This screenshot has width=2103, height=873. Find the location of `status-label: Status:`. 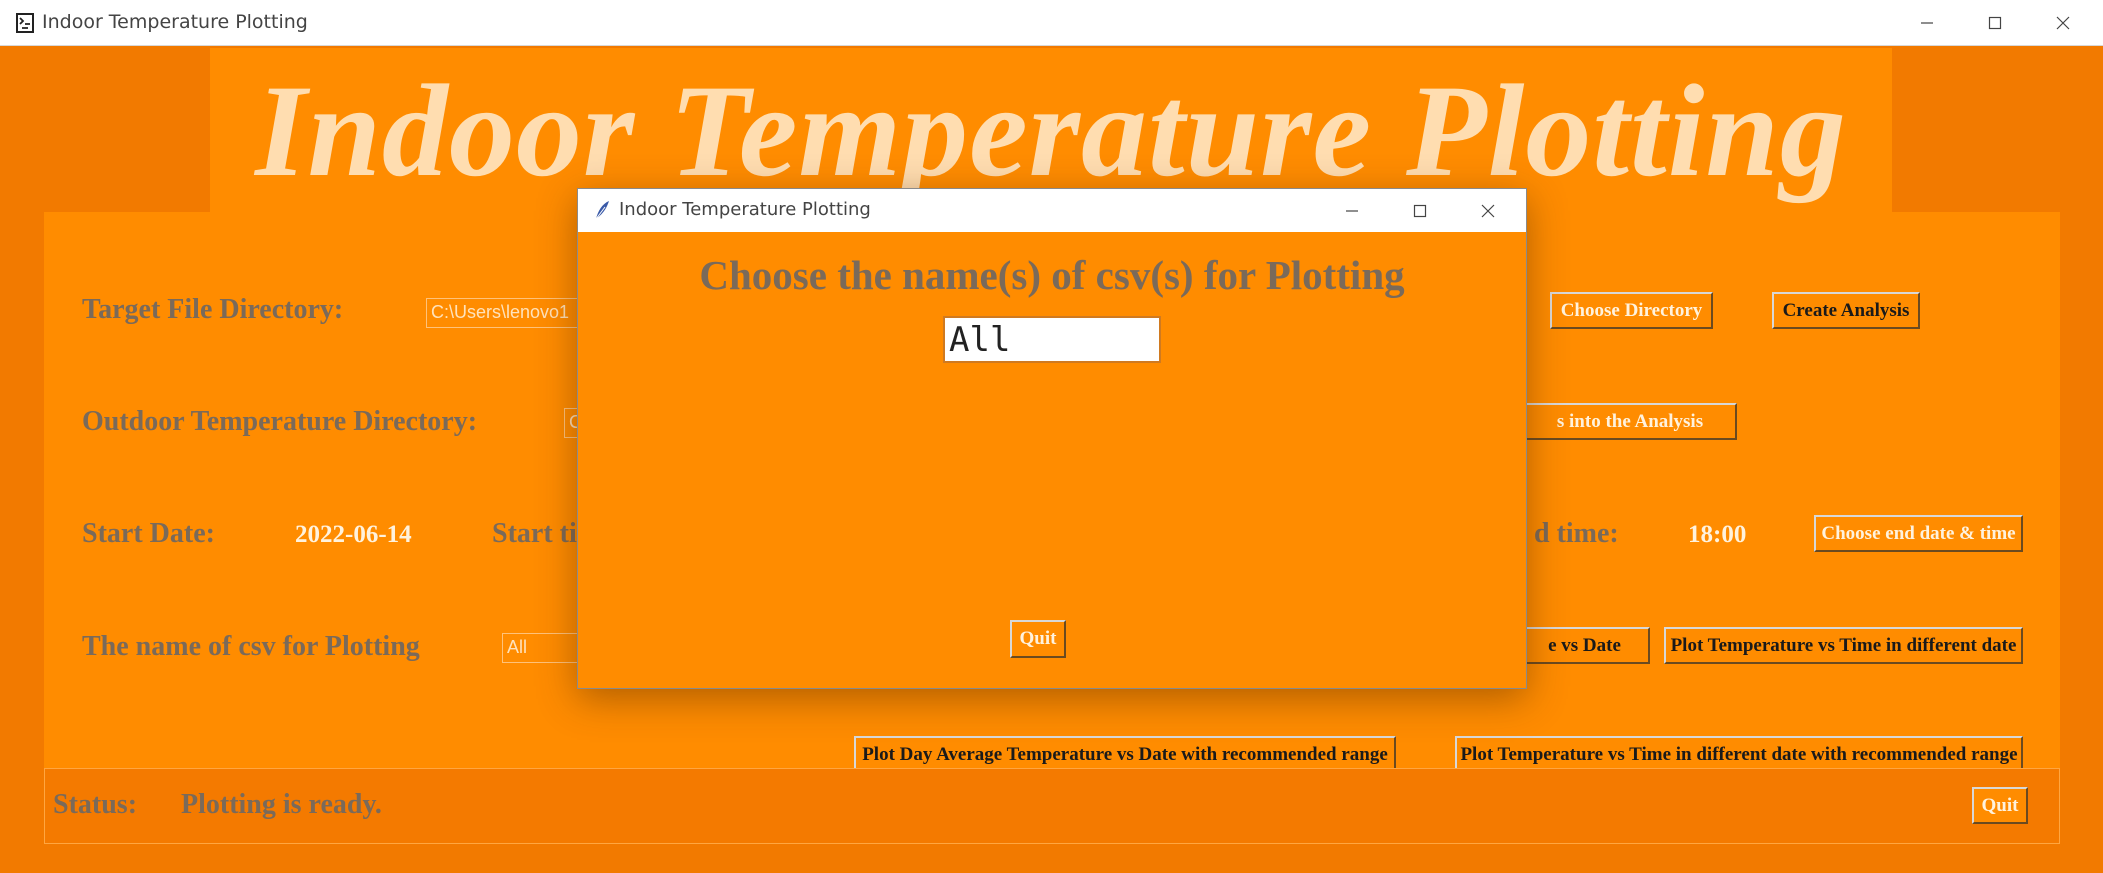

status-label: Status: is located at coordinates (95, 804).